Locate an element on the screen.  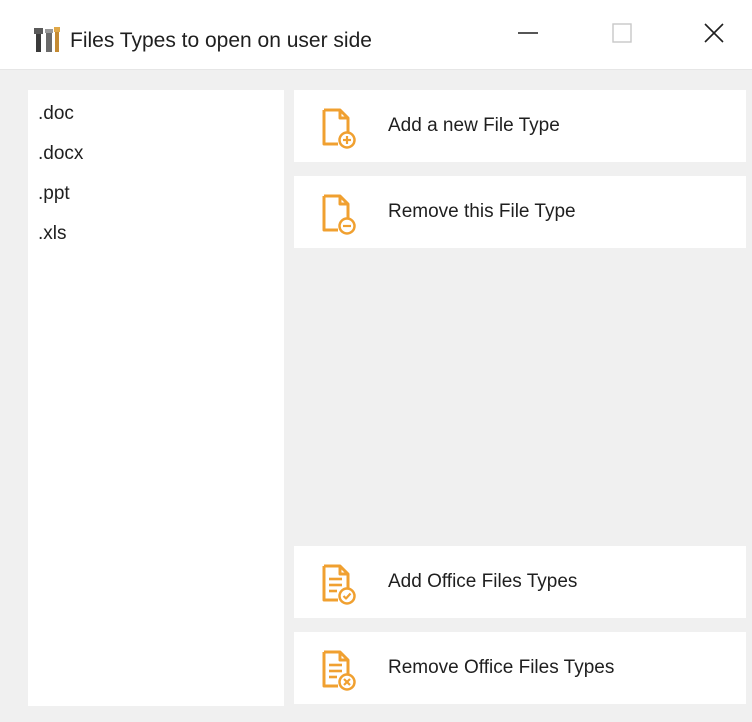
list-item-doc: .doc is located at coordinates (56, 114).